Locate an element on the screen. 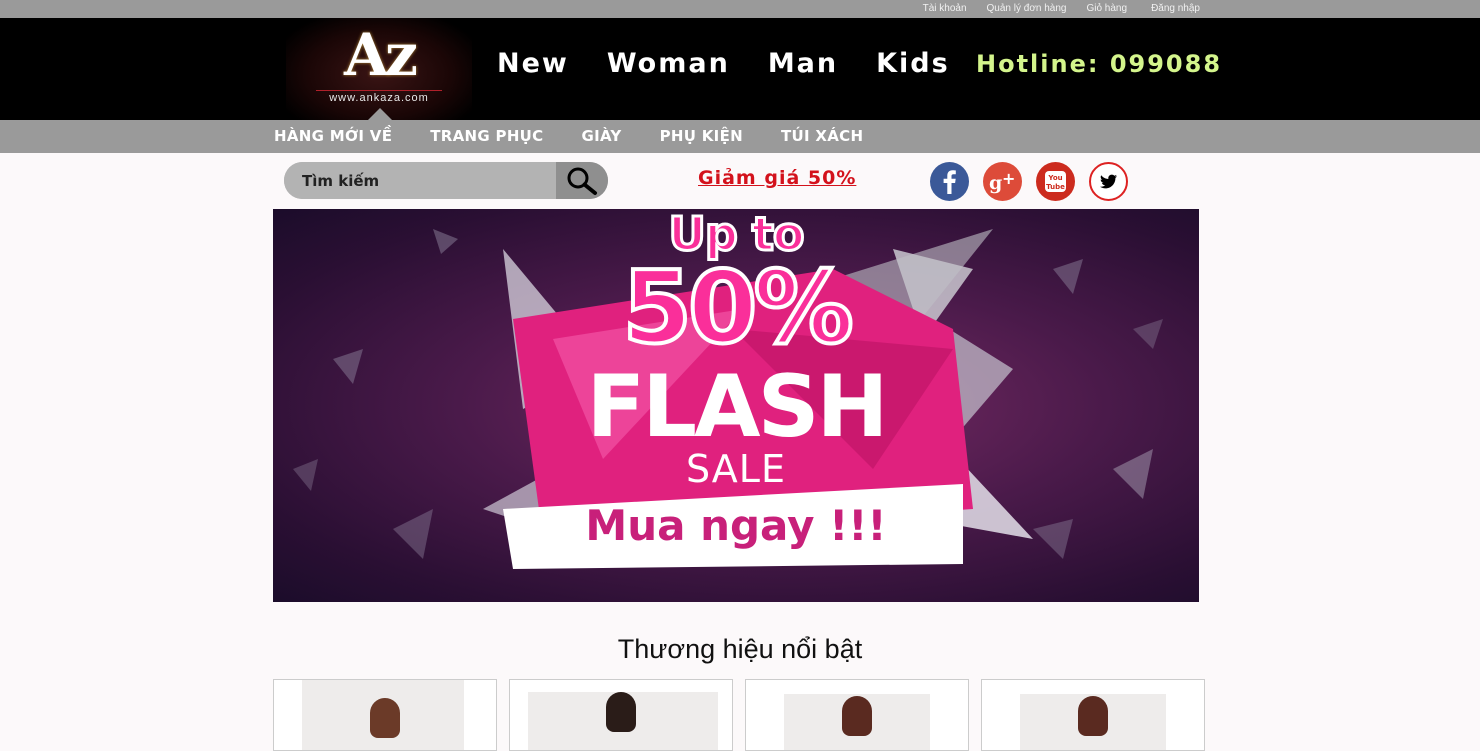 This screenshot has width=1480, height=751. category-clothing: TRANG PHỤC is located at coordinates (486, 136).